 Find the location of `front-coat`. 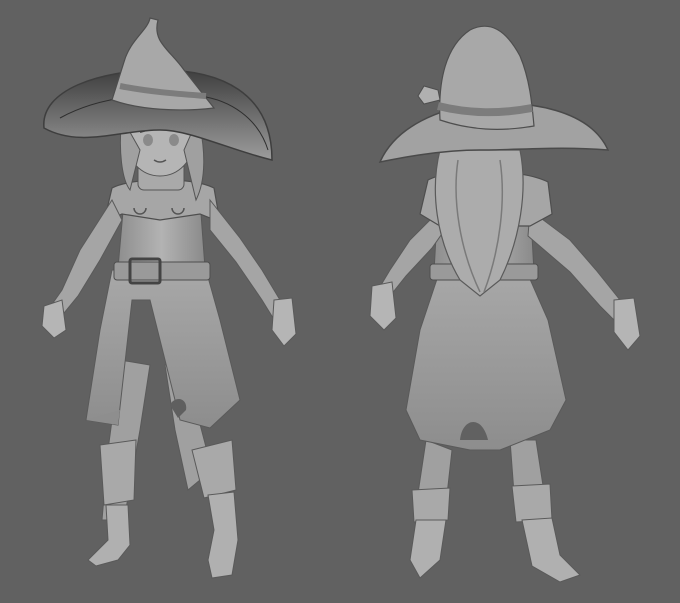

front-coat is located at coordinates (163, 349).